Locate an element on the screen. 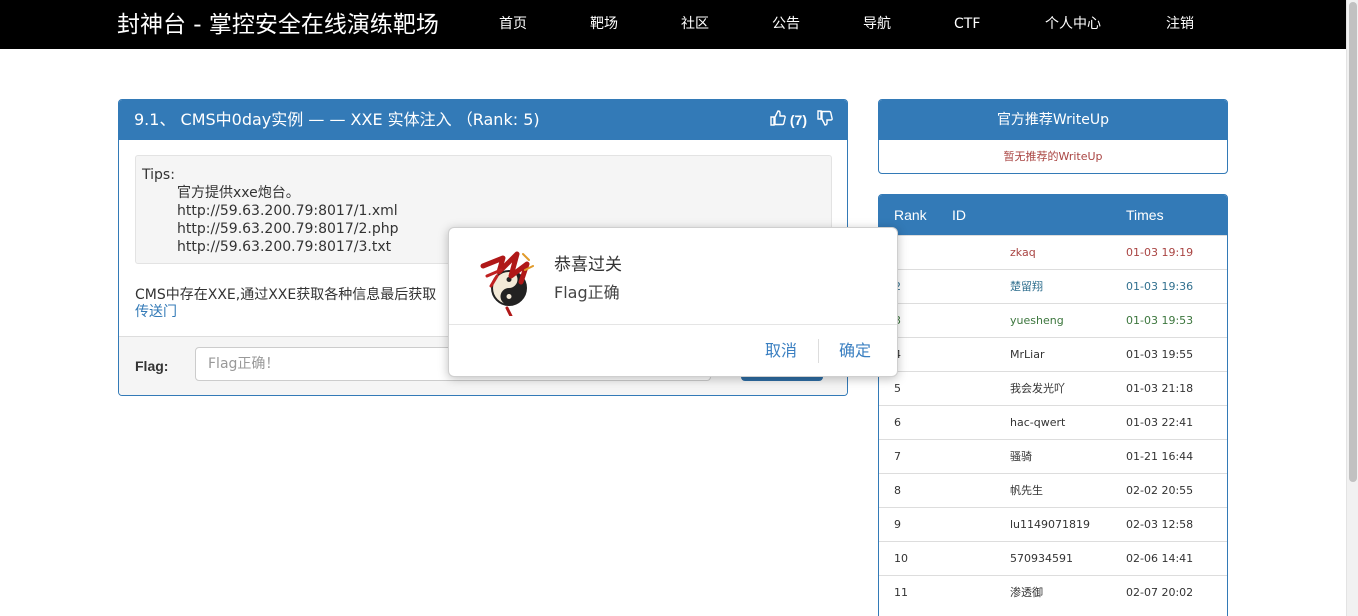 The height and width of the screenshot is (616, 1358). rank-row: 4MrLiar01-03 19:55 is located at coordinates (1053, 354).